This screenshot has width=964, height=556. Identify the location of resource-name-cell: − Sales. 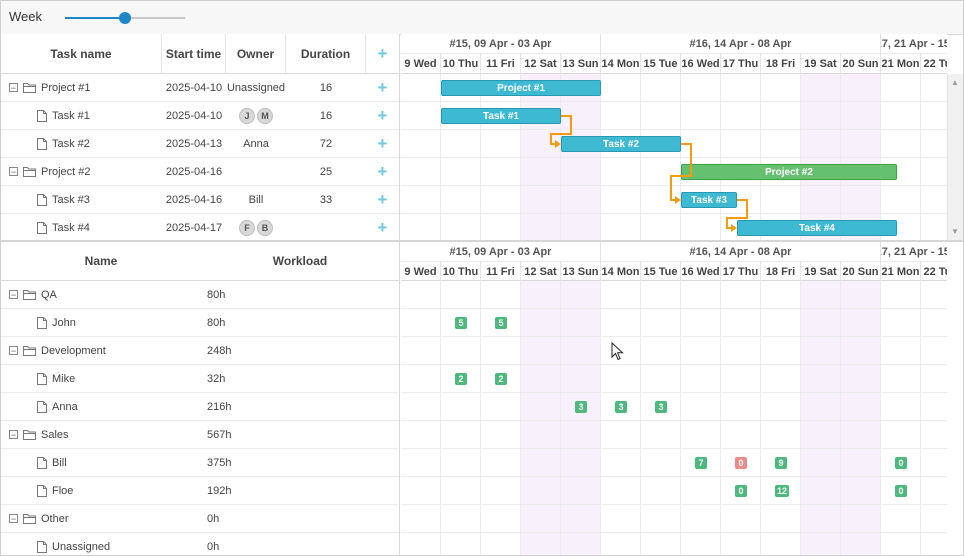
(94, 434).